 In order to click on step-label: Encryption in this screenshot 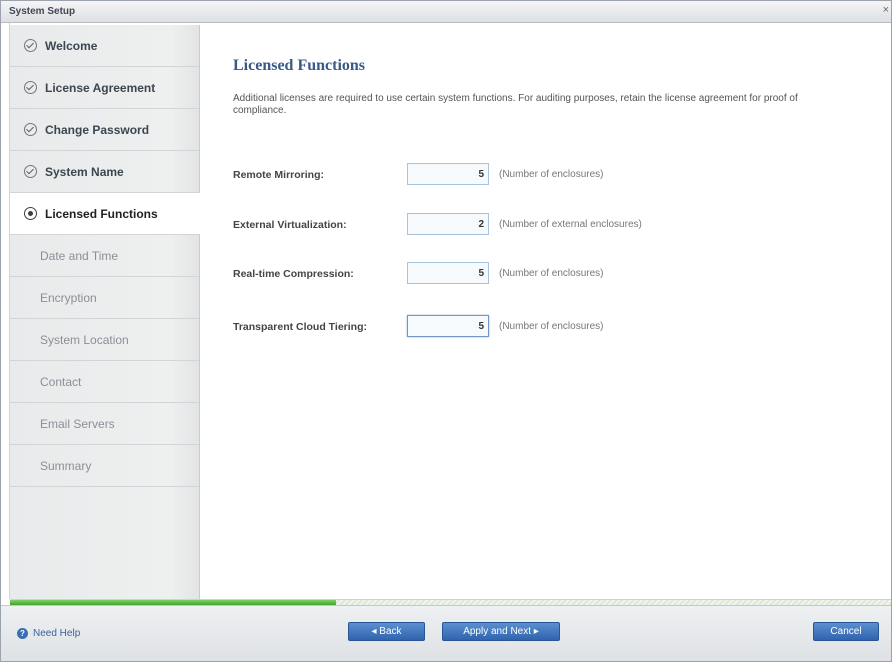, I will do `click(68, 297)`.